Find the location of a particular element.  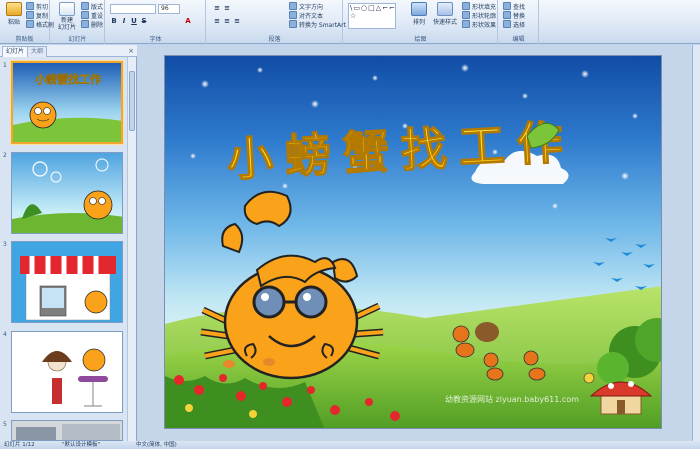

align-center-button: ≡ is located at coordinates (227, 21).